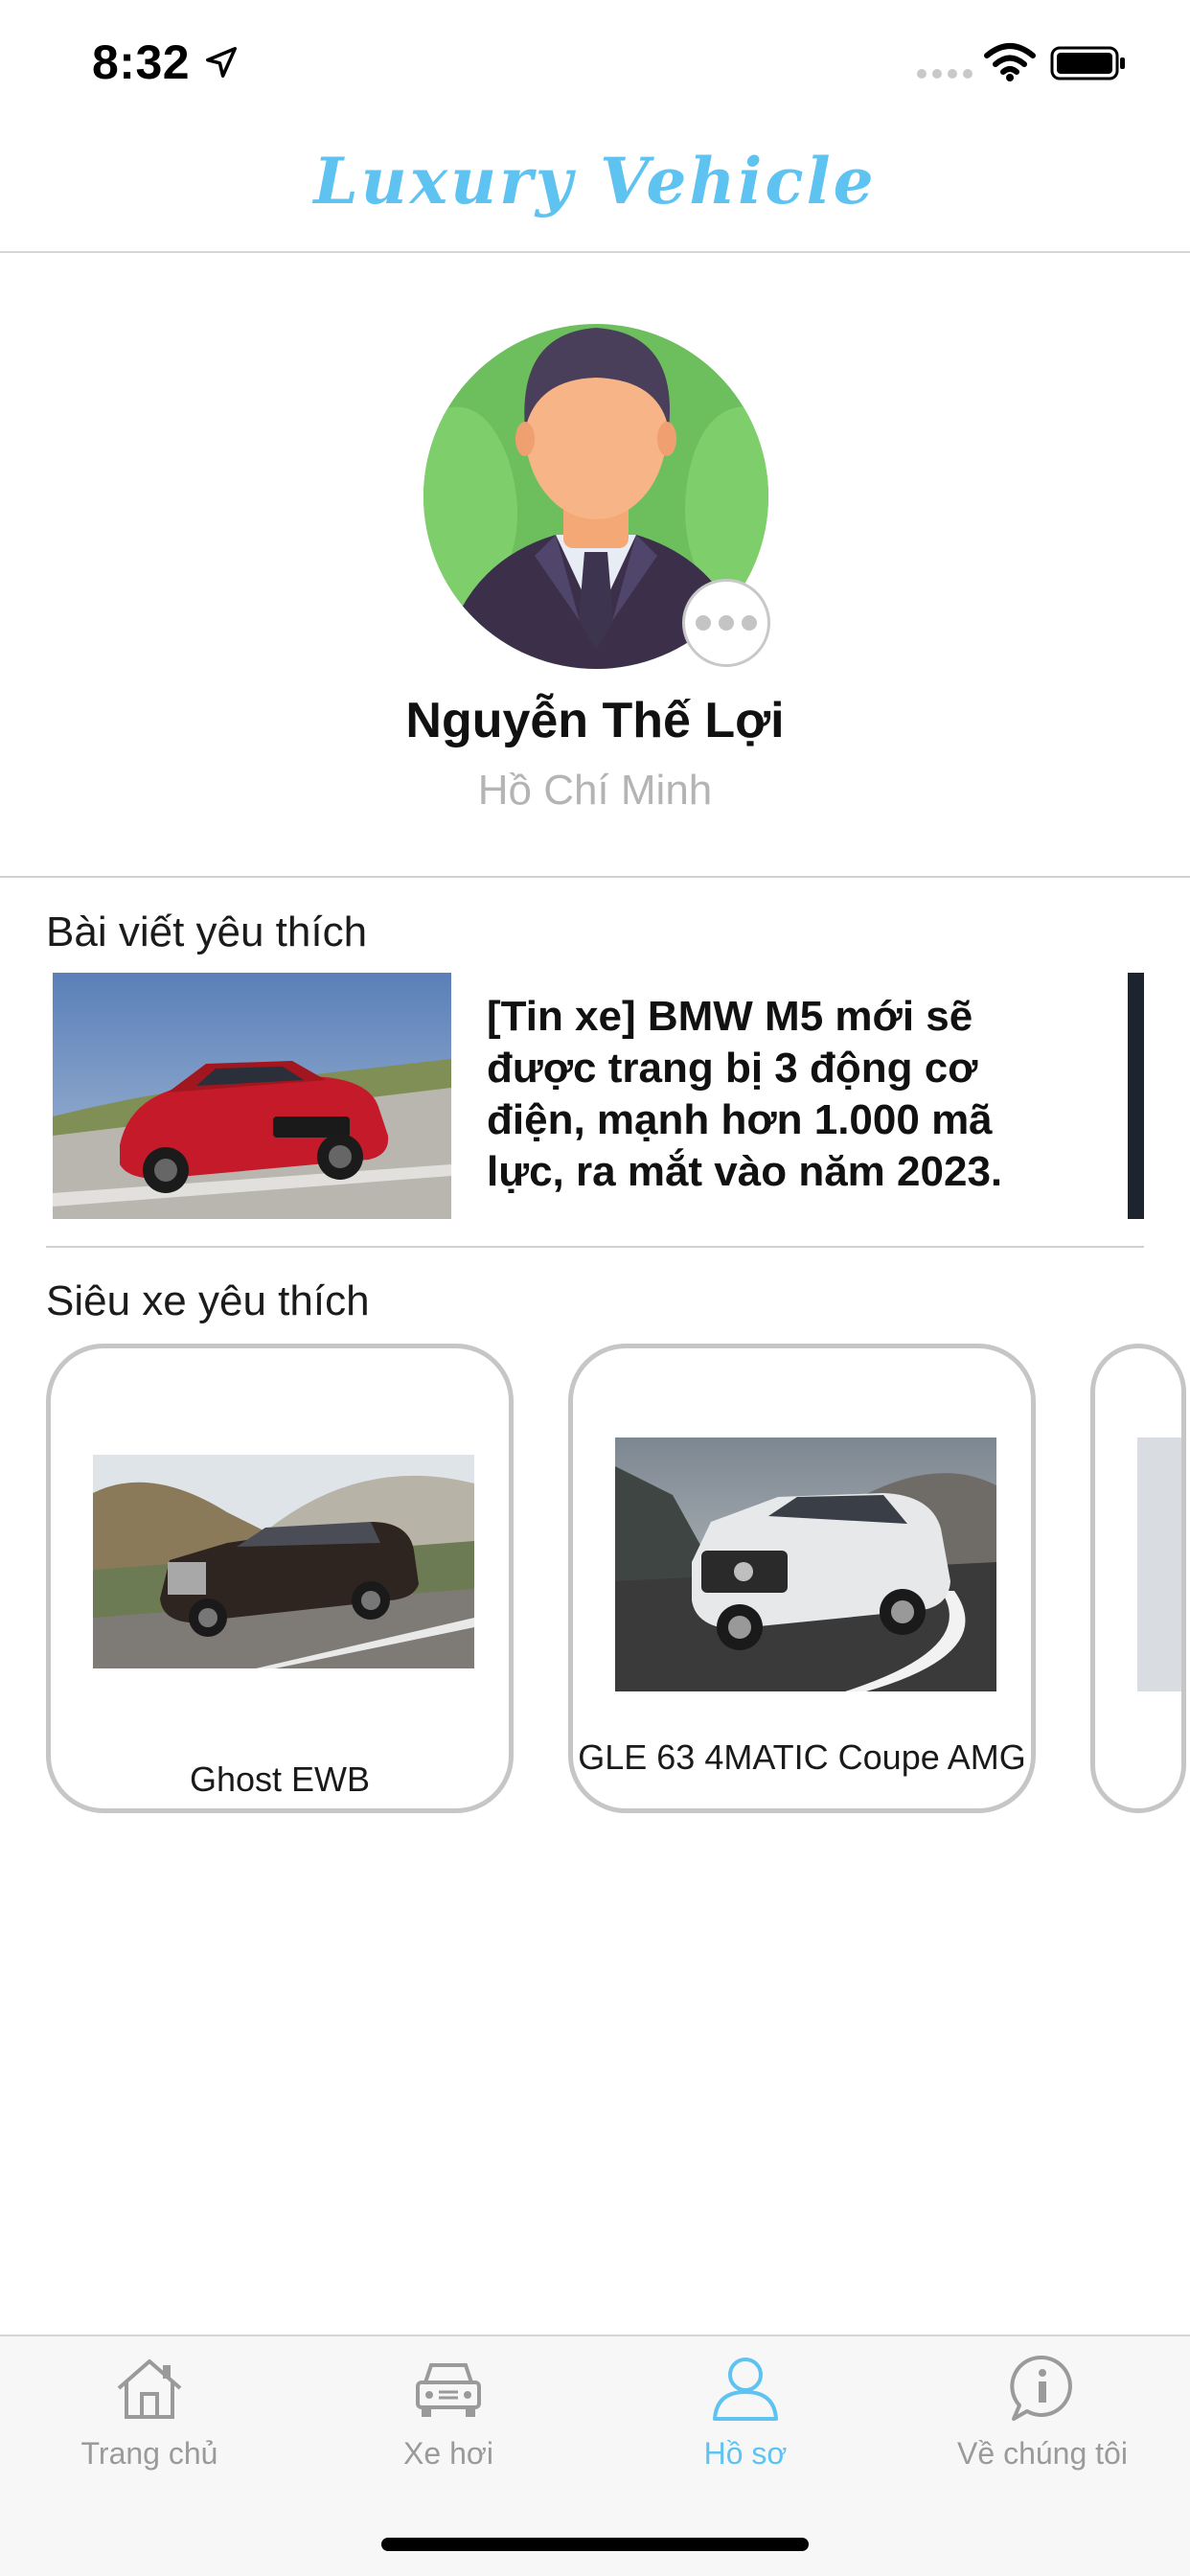 This screenshot has width=1190, height=2576. Describe the element at coordinates (448, 2453) in the screenshot. I see `tab-label: Xe hơi` at that location.